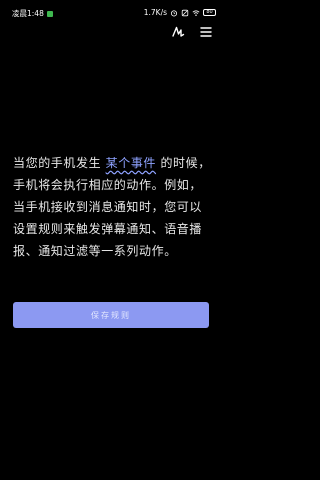  I want to click on notification-app-icon, so click(49, 13).